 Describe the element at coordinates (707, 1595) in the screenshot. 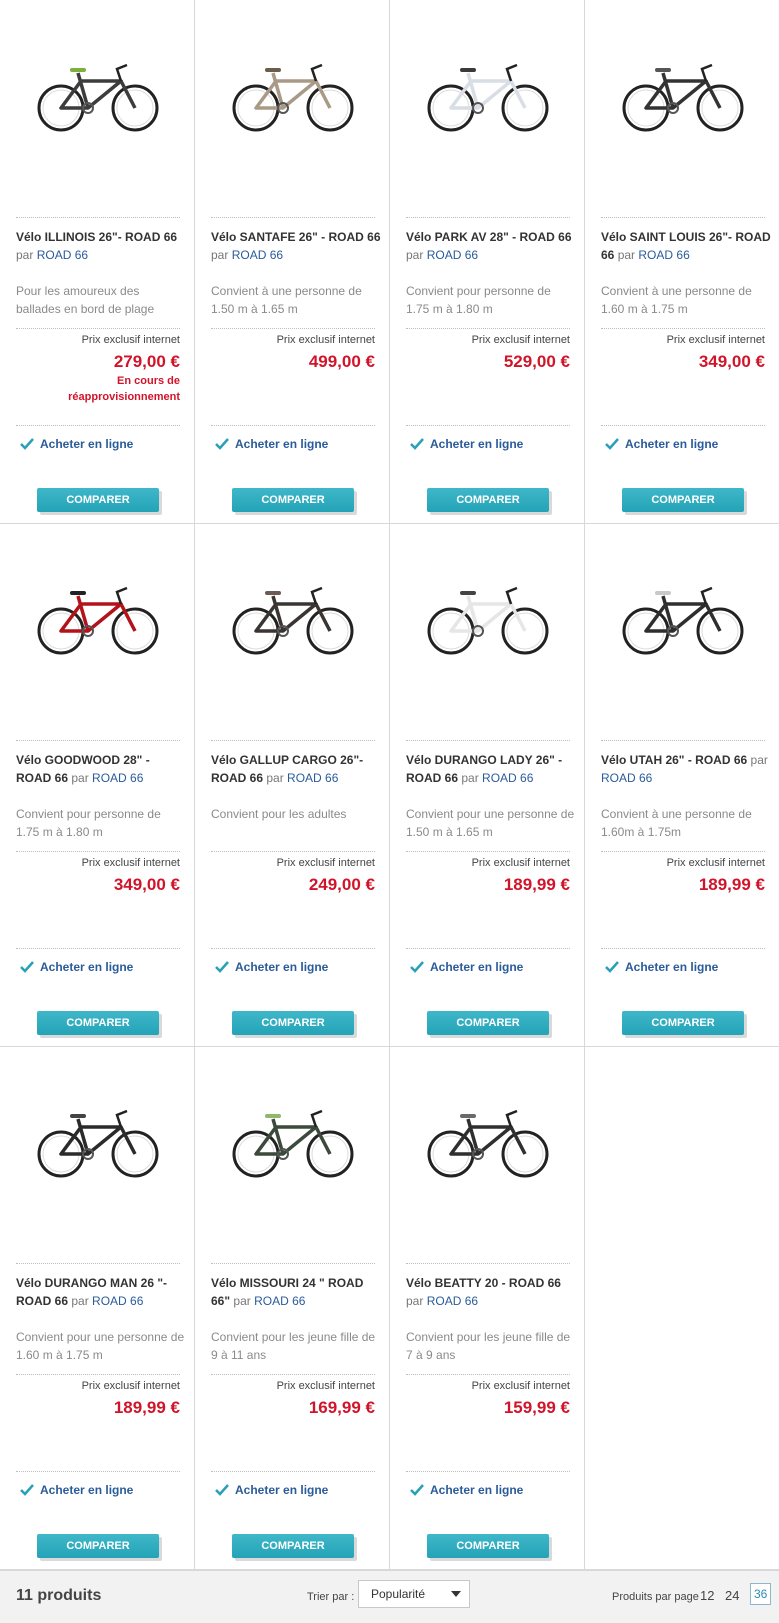

I see `per-page-12: 12` at that location.